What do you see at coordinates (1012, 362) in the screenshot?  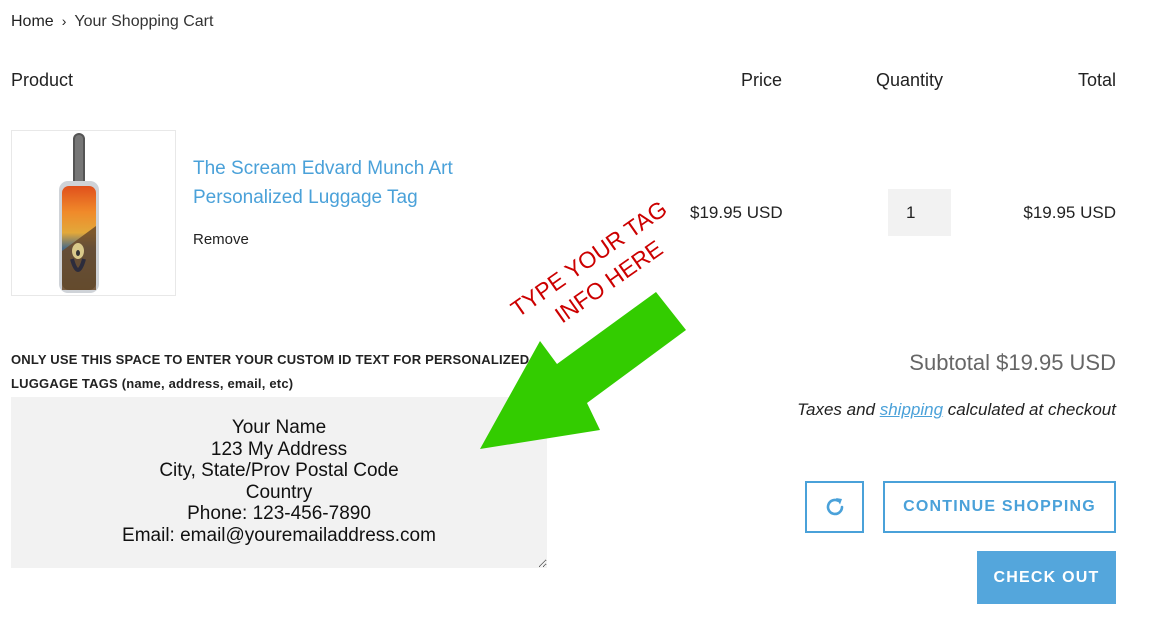 I see `subtotal: Subtotal $19.95 USD` at bounding box center [1012, 362].